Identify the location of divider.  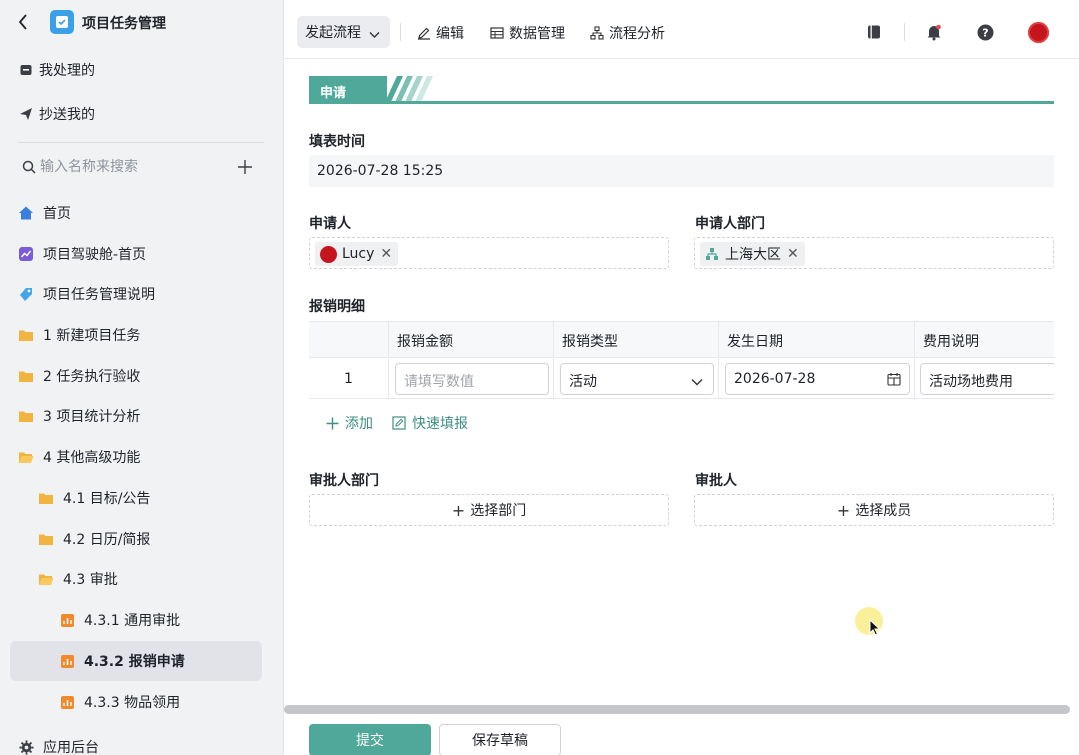
(141, 142).